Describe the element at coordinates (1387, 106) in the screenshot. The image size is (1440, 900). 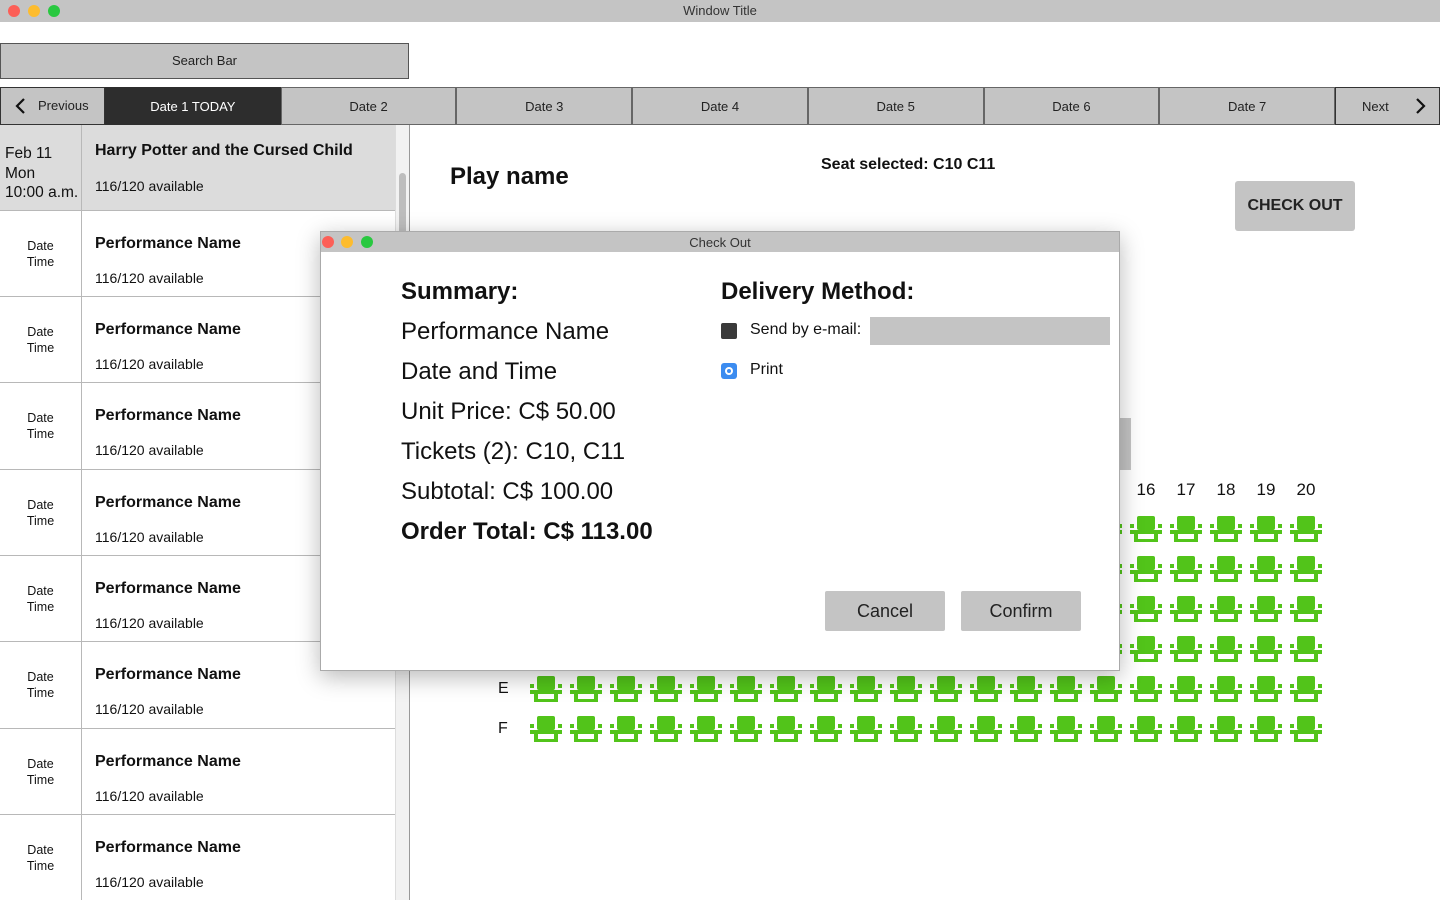
I see `next-date-button: Next` at that location.